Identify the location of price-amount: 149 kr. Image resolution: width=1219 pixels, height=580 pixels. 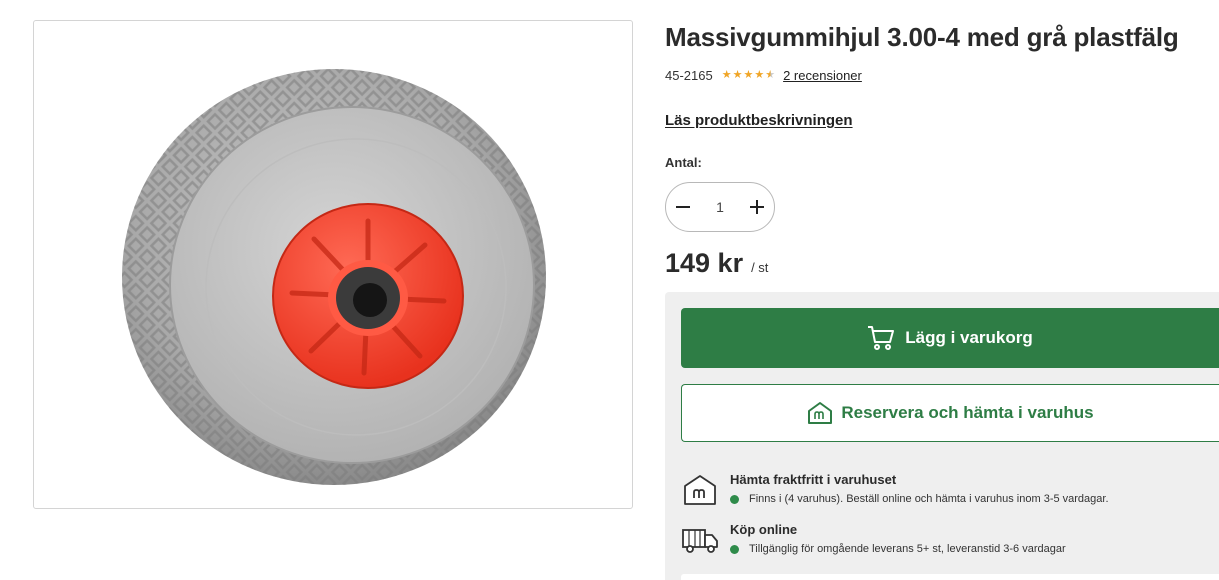
(704, 263).